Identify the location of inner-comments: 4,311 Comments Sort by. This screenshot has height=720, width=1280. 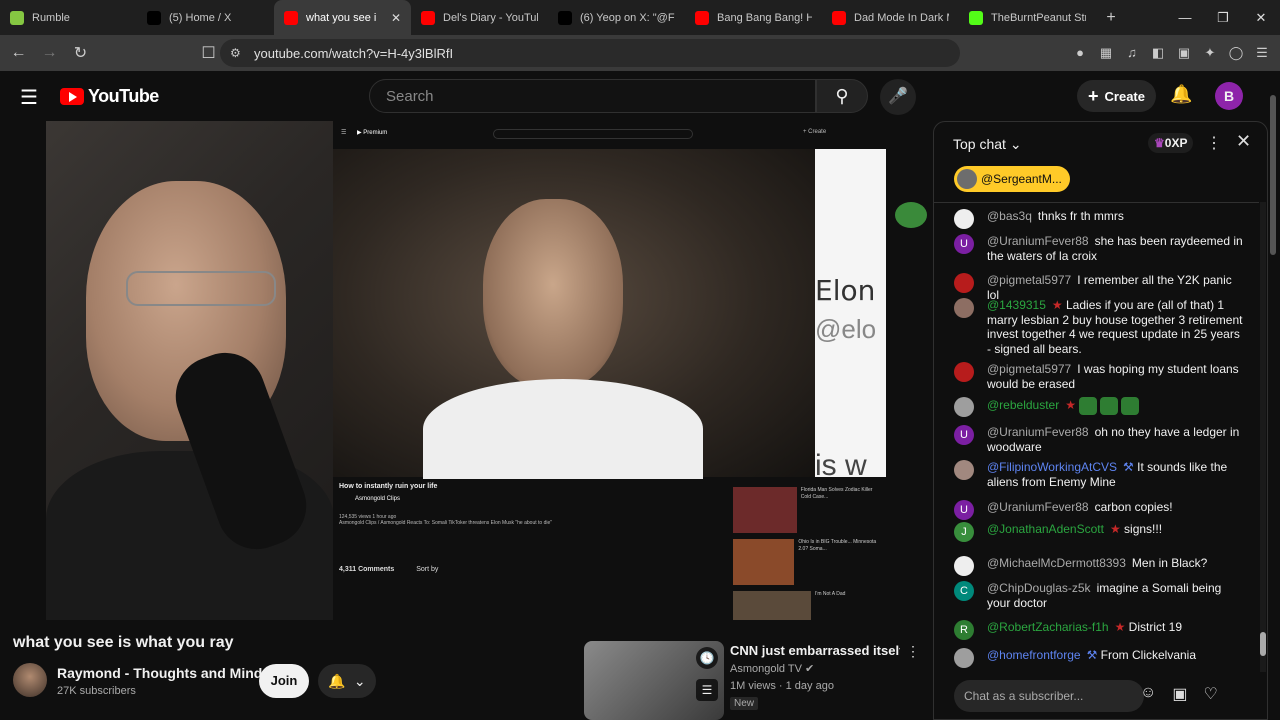
(388, 569).